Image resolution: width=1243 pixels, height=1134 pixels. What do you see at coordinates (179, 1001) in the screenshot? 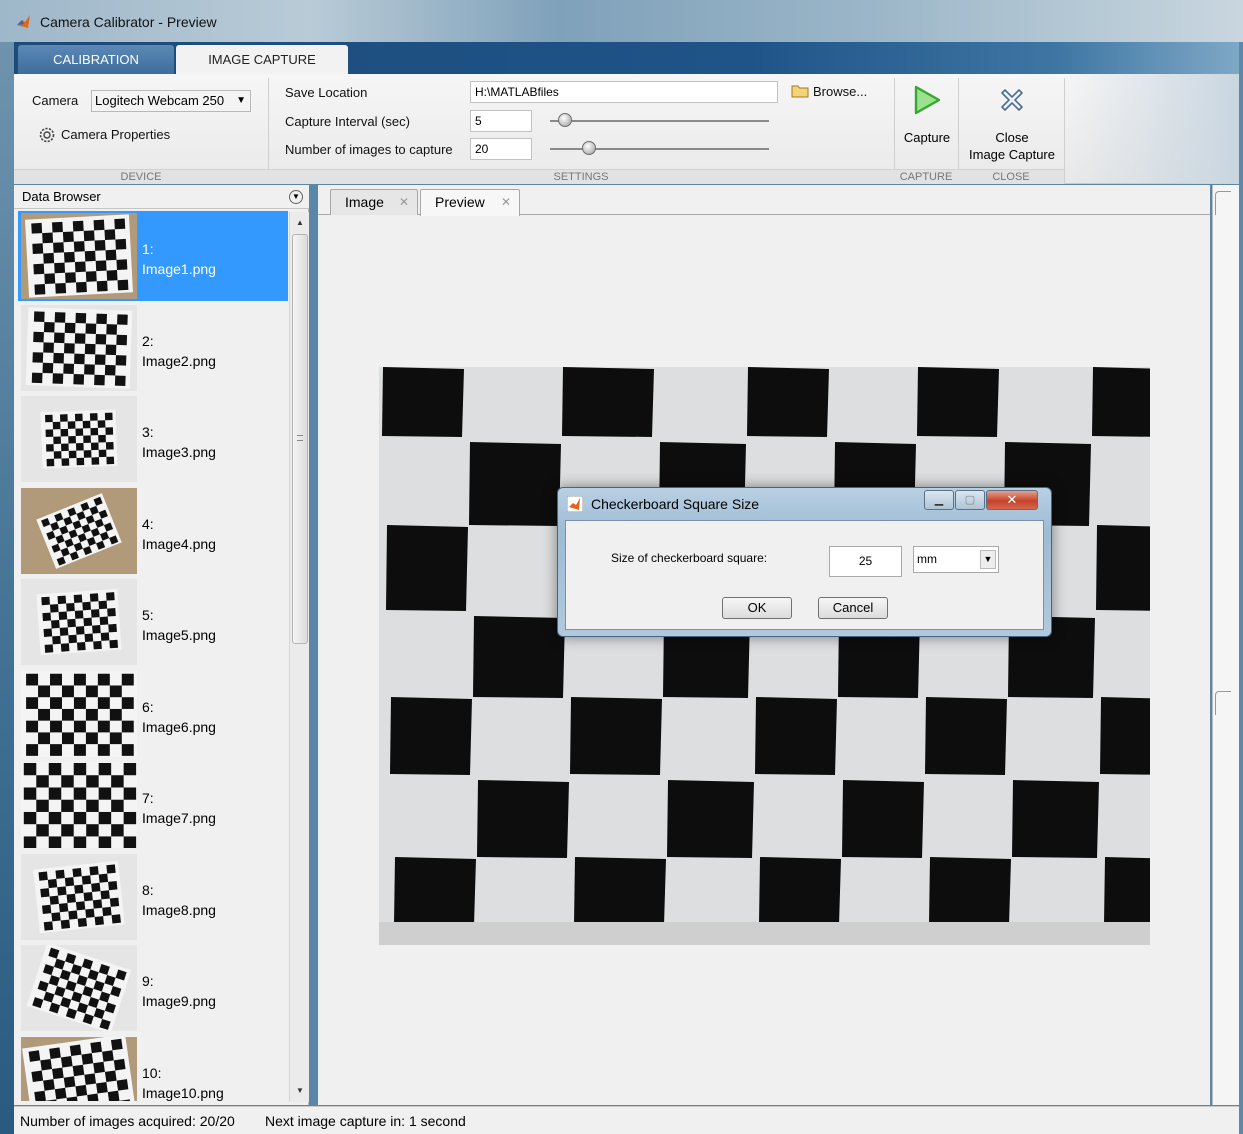
I see `list-item-filename: Image9.png` at bounding box center [179, 1001].